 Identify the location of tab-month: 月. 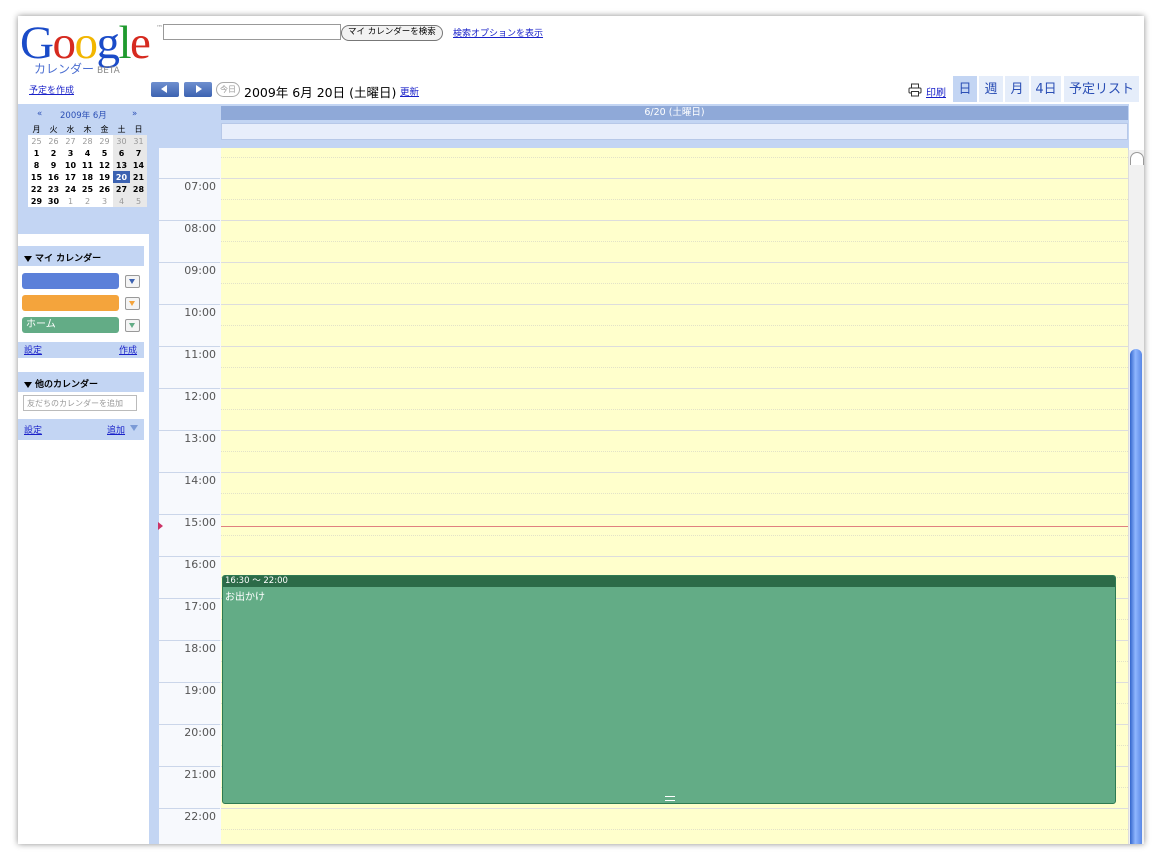
(1017, 89).